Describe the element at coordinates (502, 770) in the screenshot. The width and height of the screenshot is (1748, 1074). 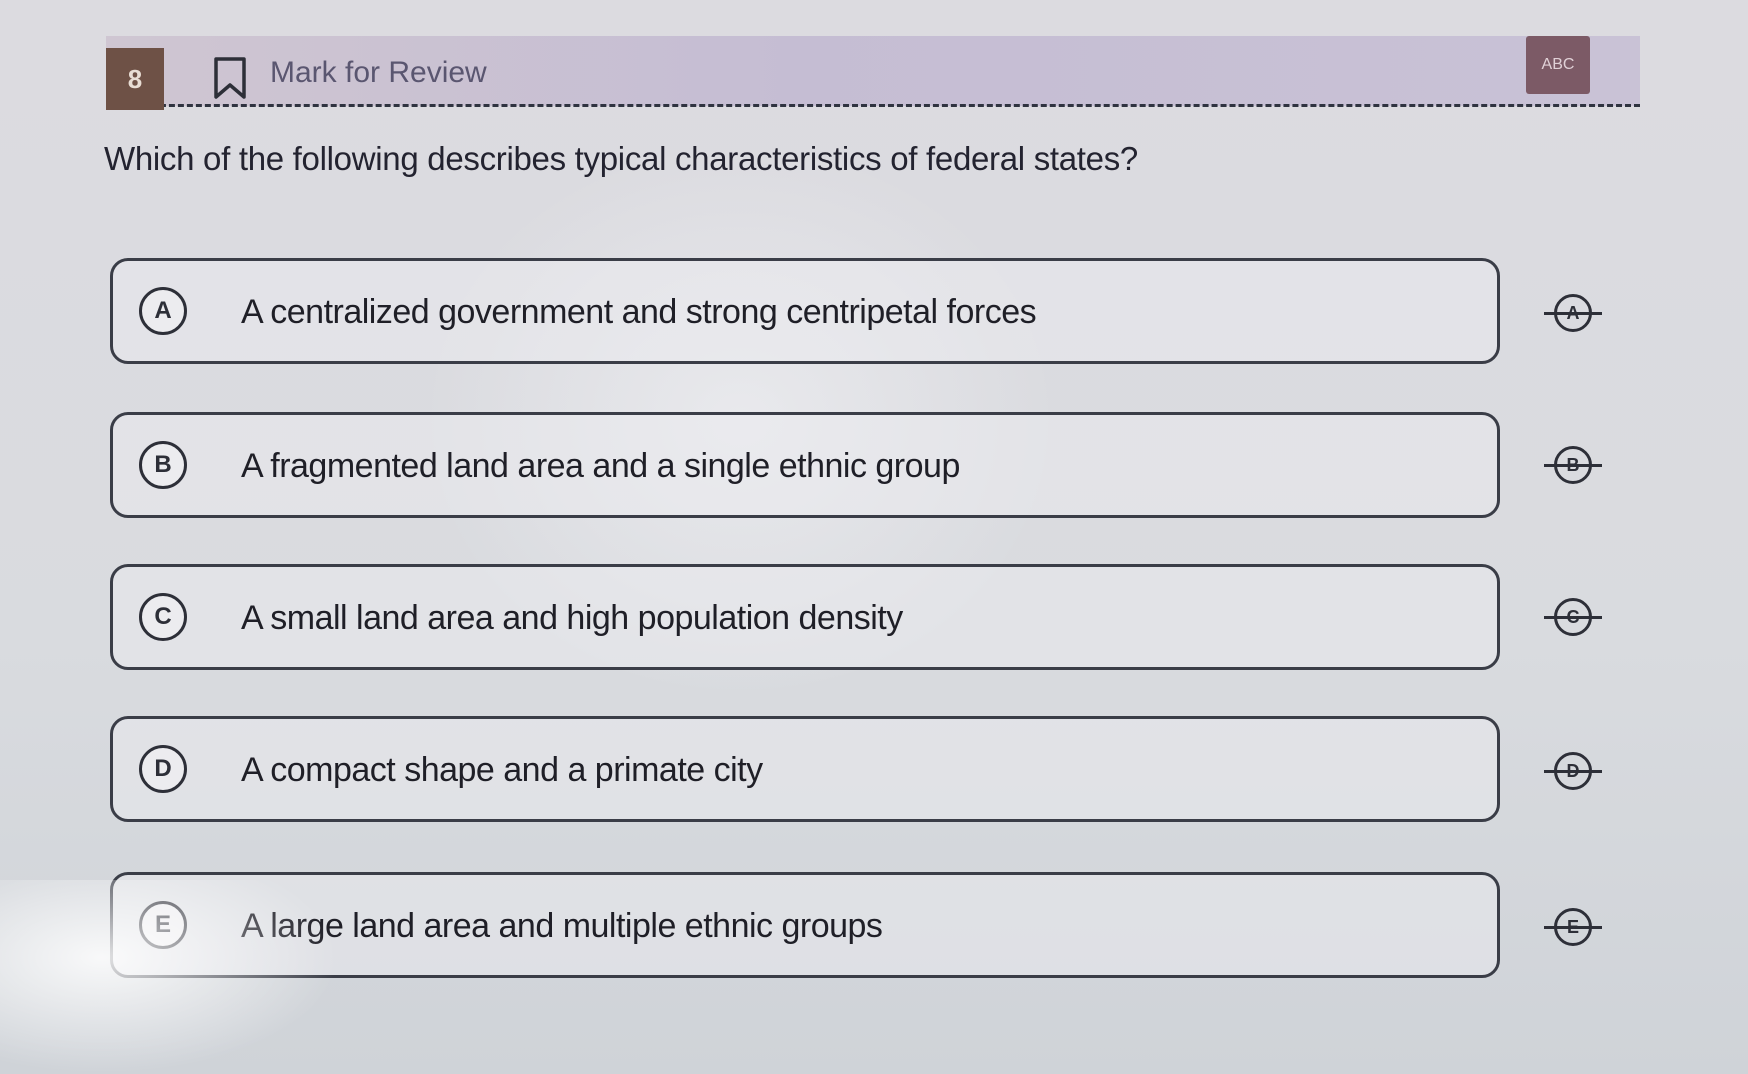
I see `option-text-d: A compact shape and a primate city` at that location.